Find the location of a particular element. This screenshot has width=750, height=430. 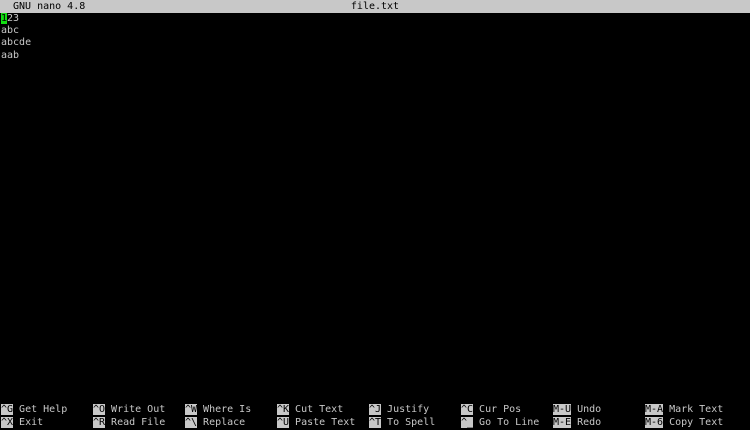

shortcut-key: ^O is located at coordinates (99, 409).